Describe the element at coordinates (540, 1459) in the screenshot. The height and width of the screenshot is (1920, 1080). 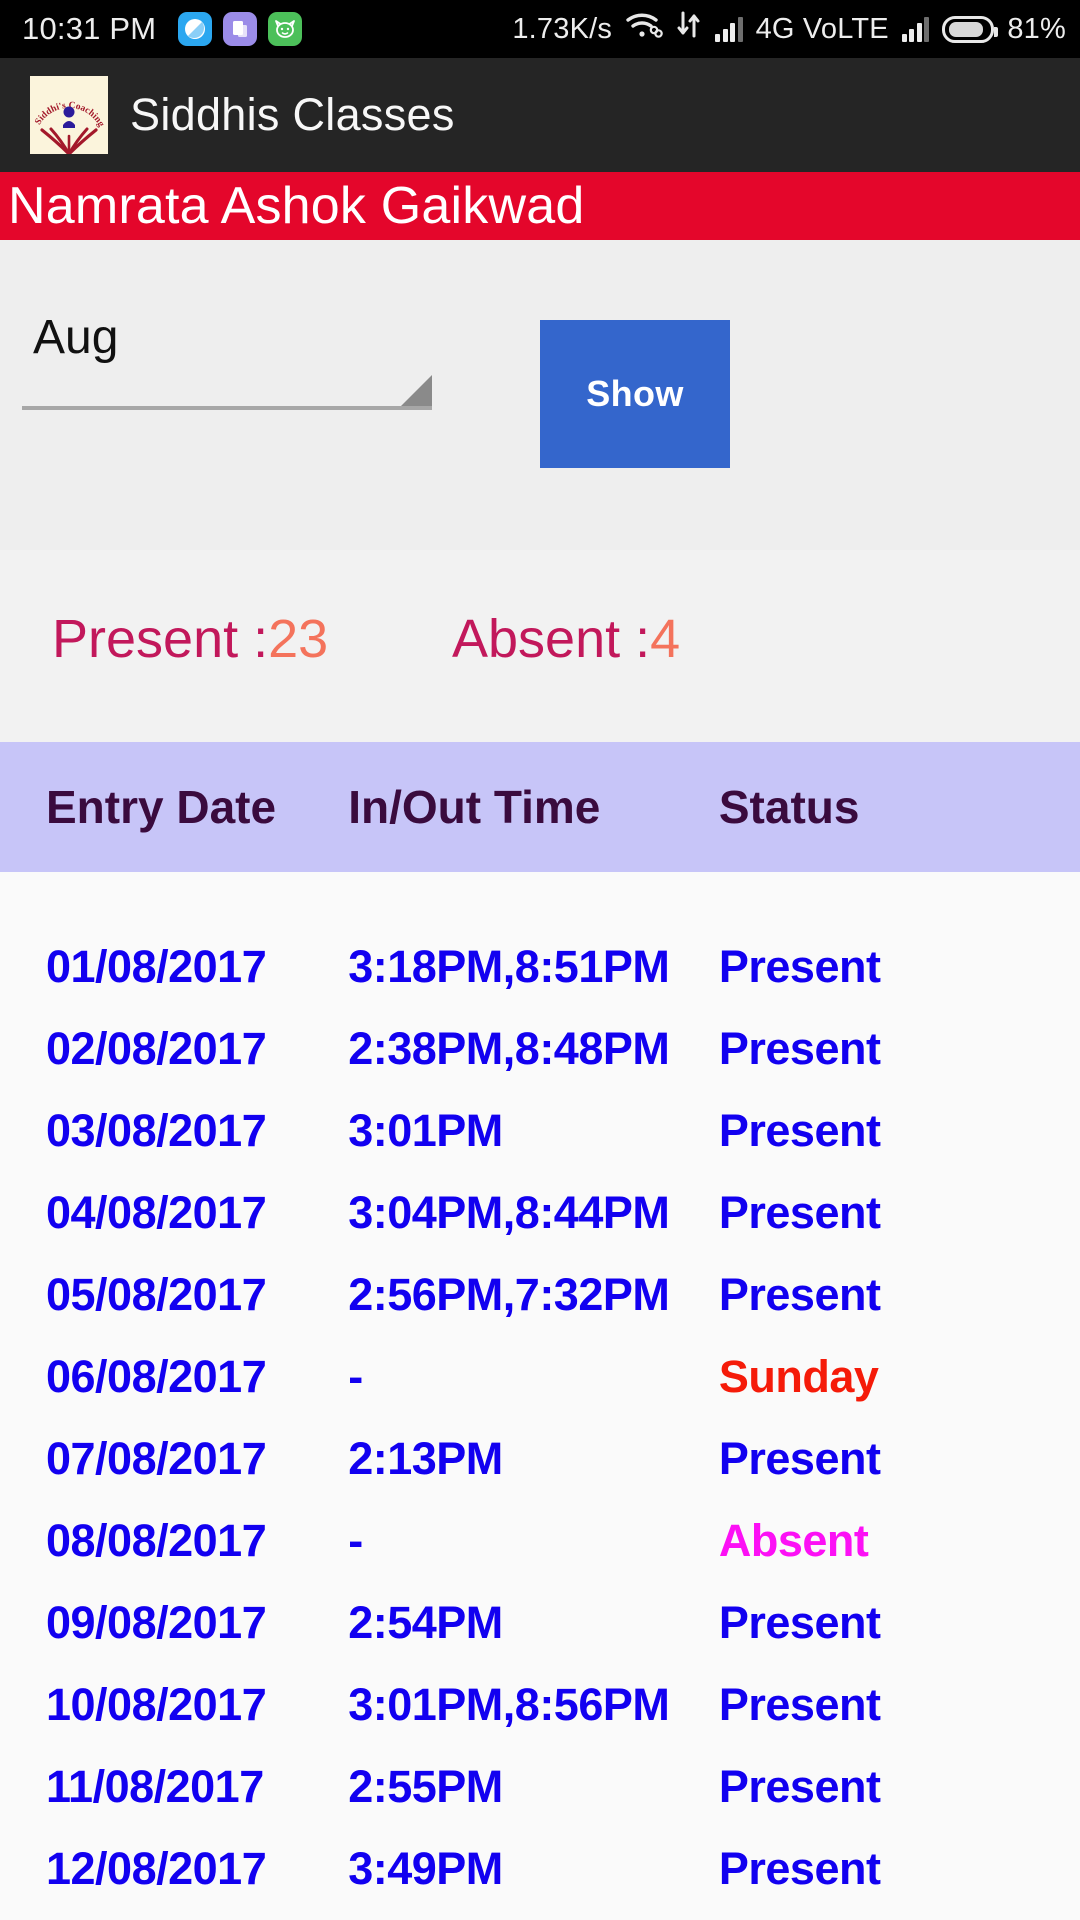
I see `table-row: 07/08/2017 2:13PM Present` at that location.